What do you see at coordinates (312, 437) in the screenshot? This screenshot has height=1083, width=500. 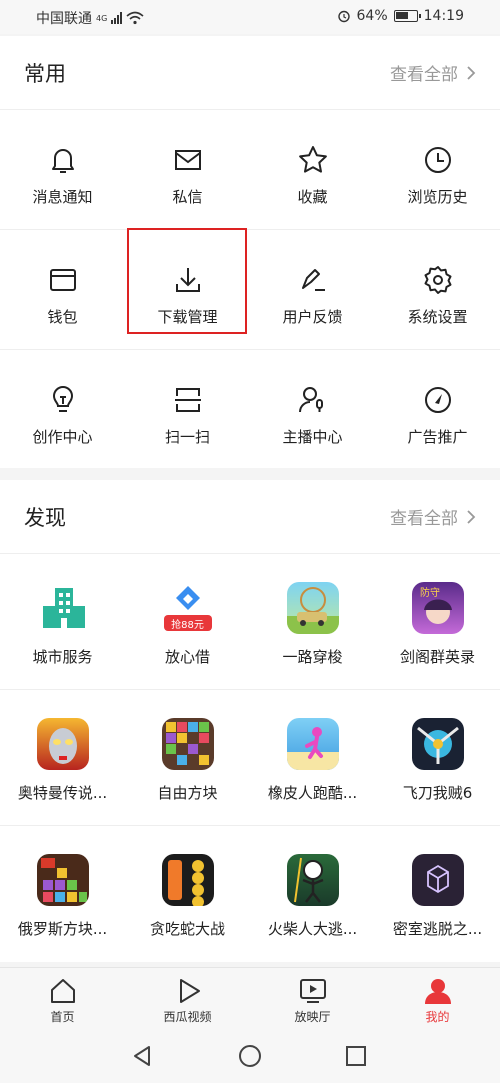 I see `tool-label: 主播中心` at bounding box center [312, 437].